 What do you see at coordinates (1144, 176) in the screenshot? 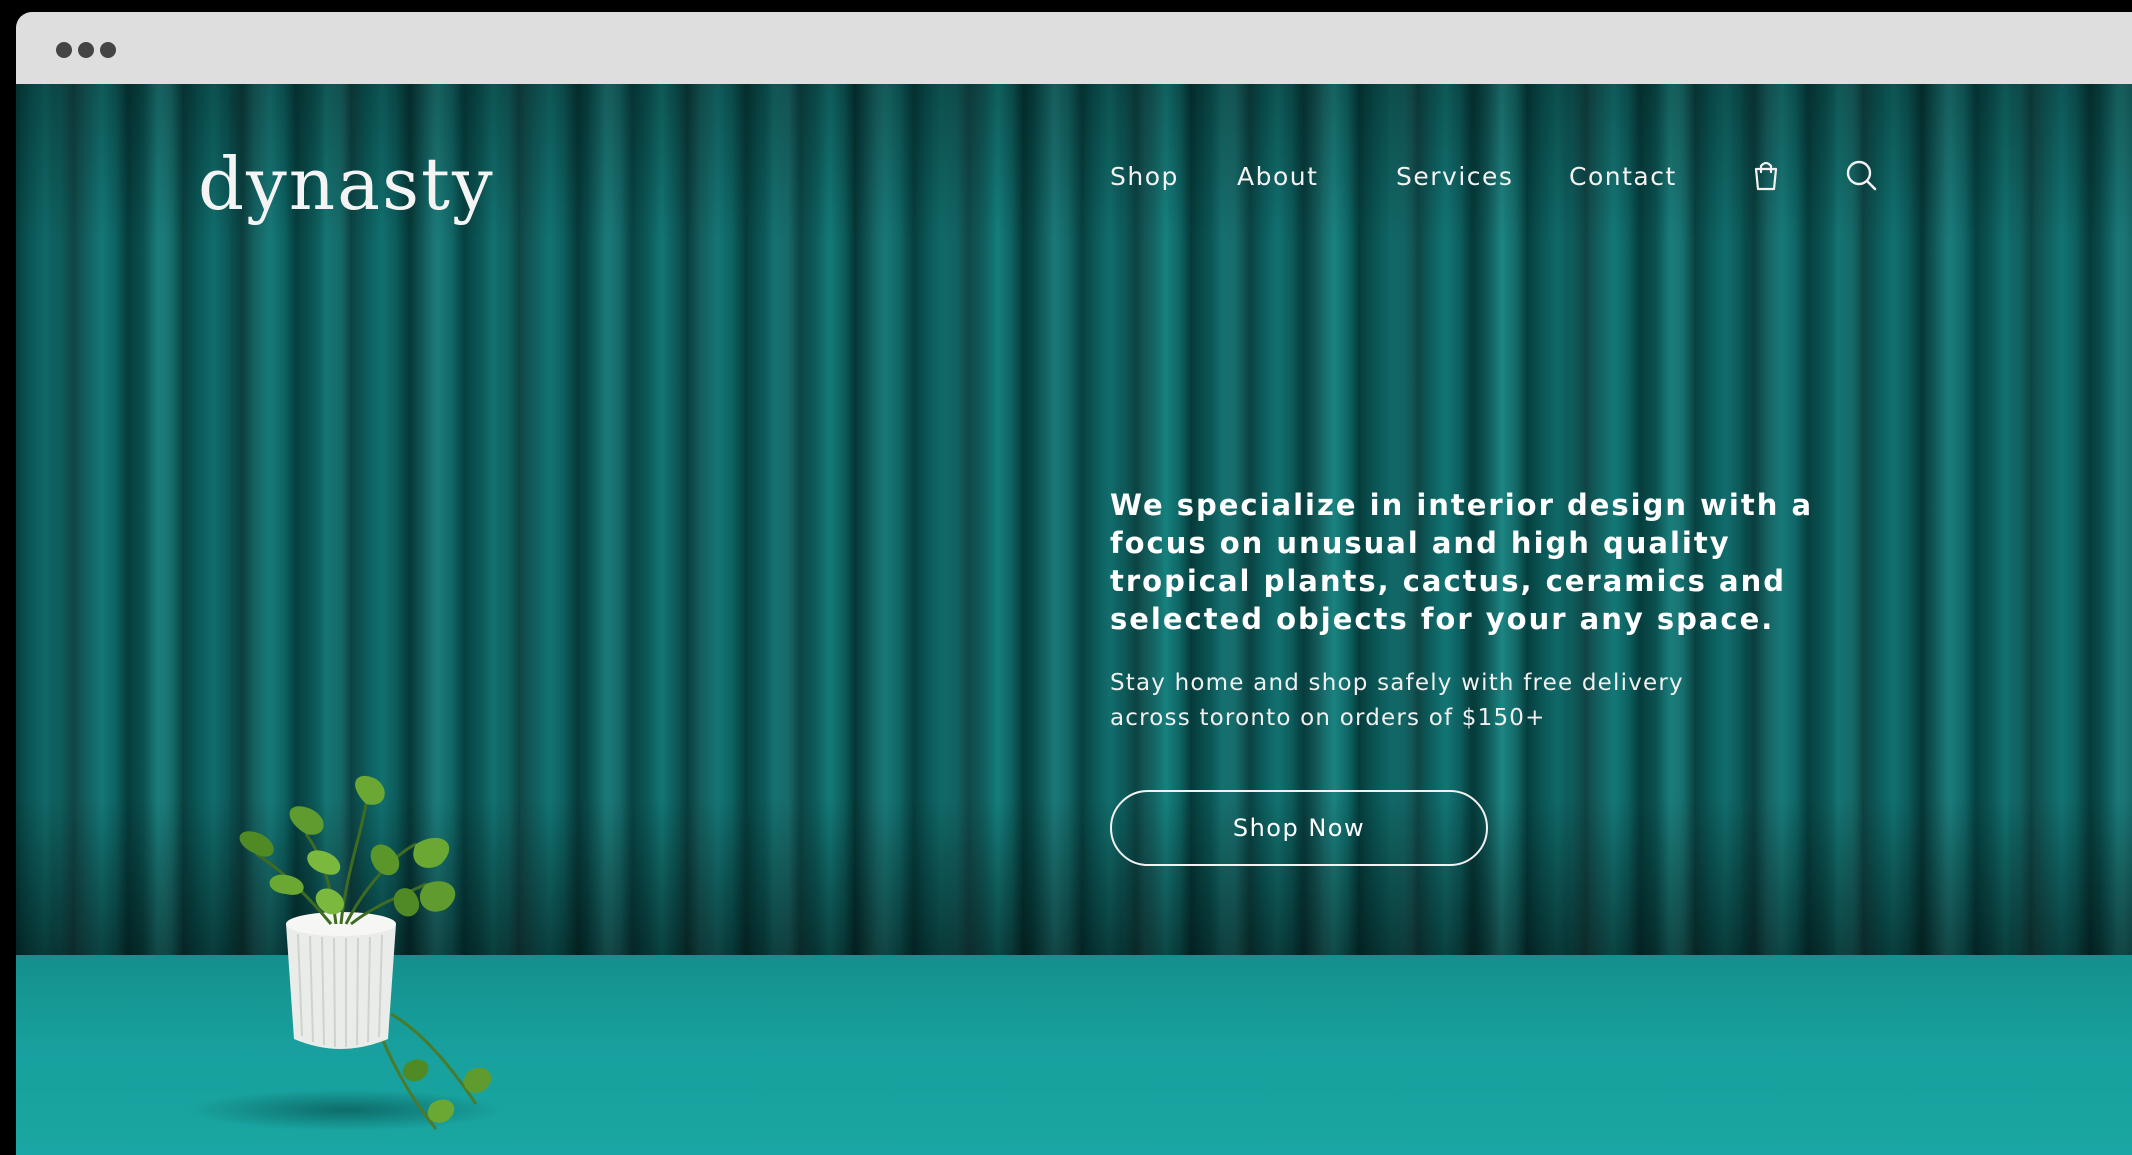
I see `nav-item-shop: Shop` at bounding box center [1144, 176].